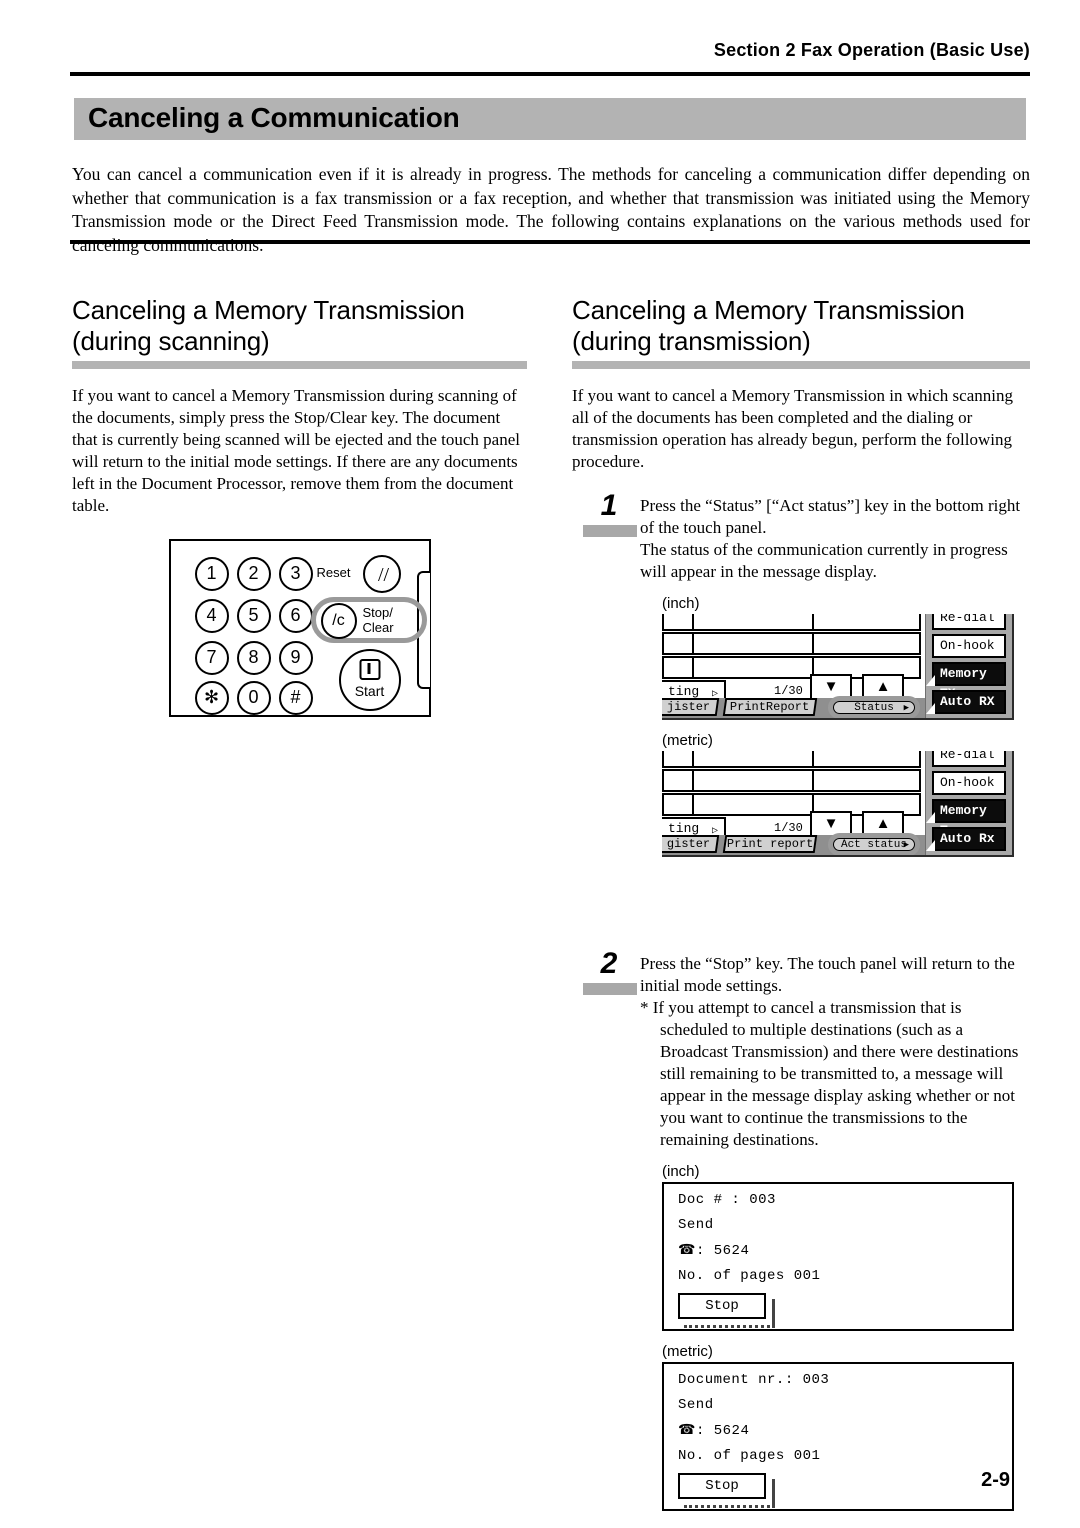  I want to click on page-title-band: Canceling a Communication, so click(550, 119).